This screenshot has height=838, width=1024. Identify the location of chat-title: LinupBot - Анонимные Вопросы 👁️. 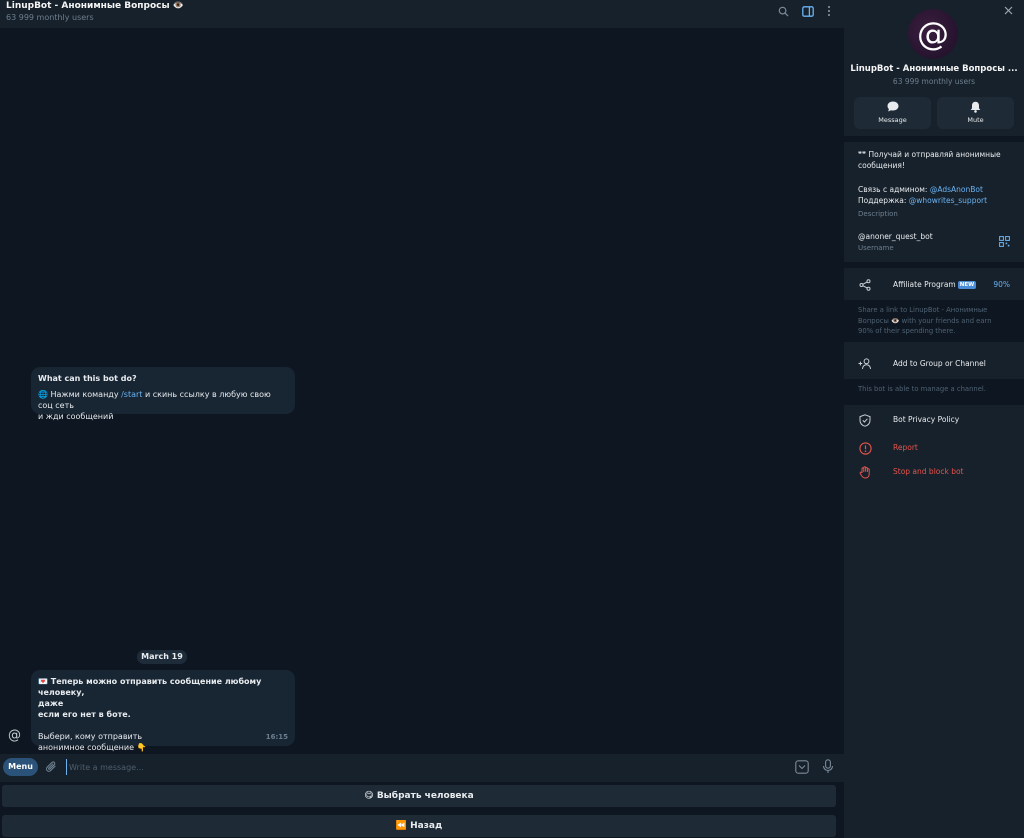
(95, 6).